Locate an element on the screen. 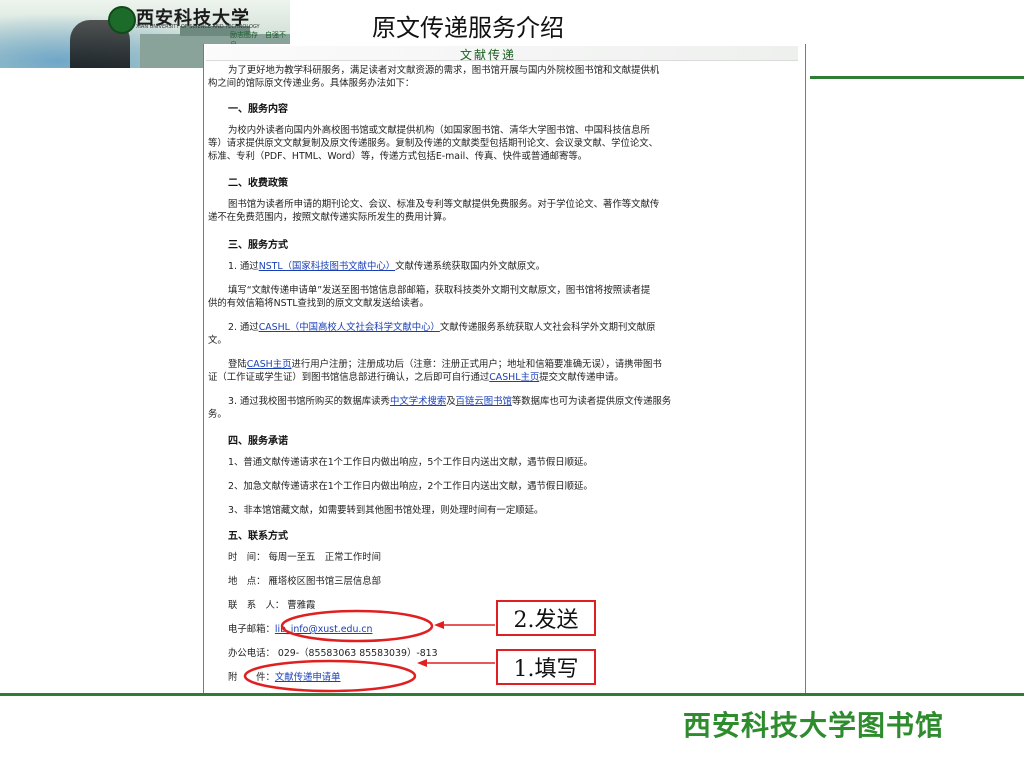  attachment-highlight-ellipse is located at coordinates (330, 676).